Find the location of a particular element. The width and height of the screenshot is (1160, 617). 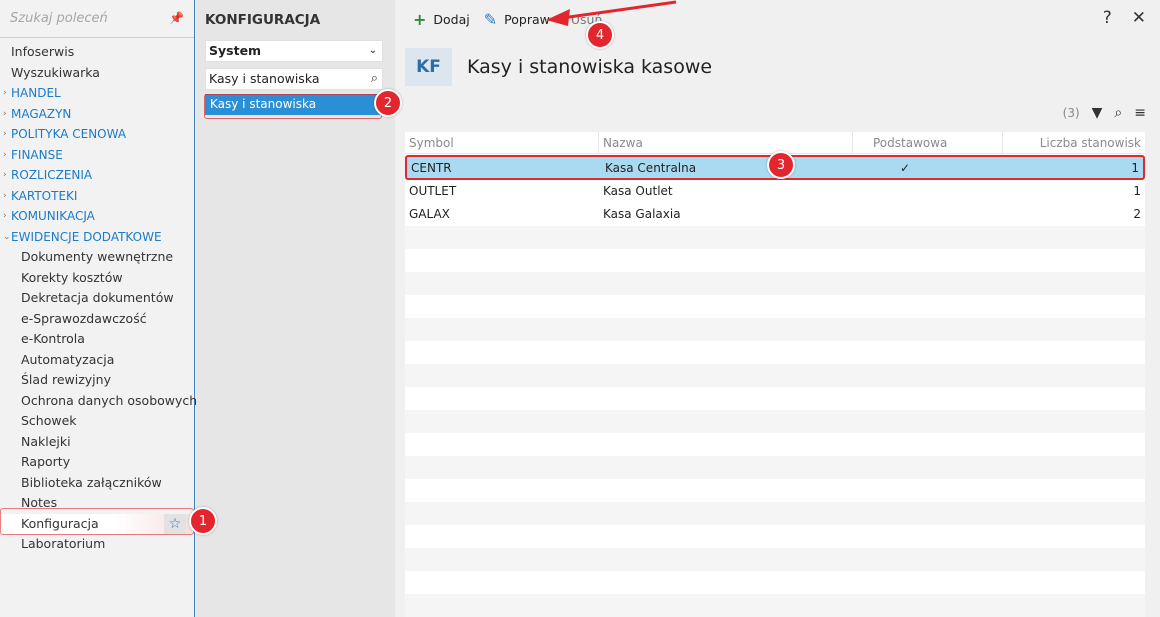

nav-item-infoserwis: Infoserwis is located at coordinates (97, 52).